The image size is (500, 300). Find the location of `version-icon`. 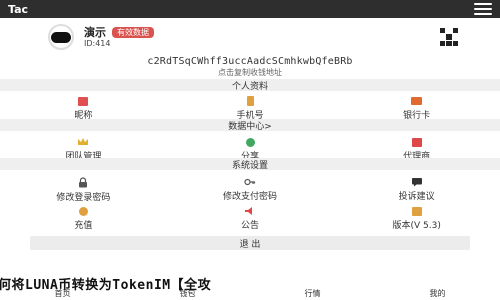

version-icon is located at coordinates (417, 211).